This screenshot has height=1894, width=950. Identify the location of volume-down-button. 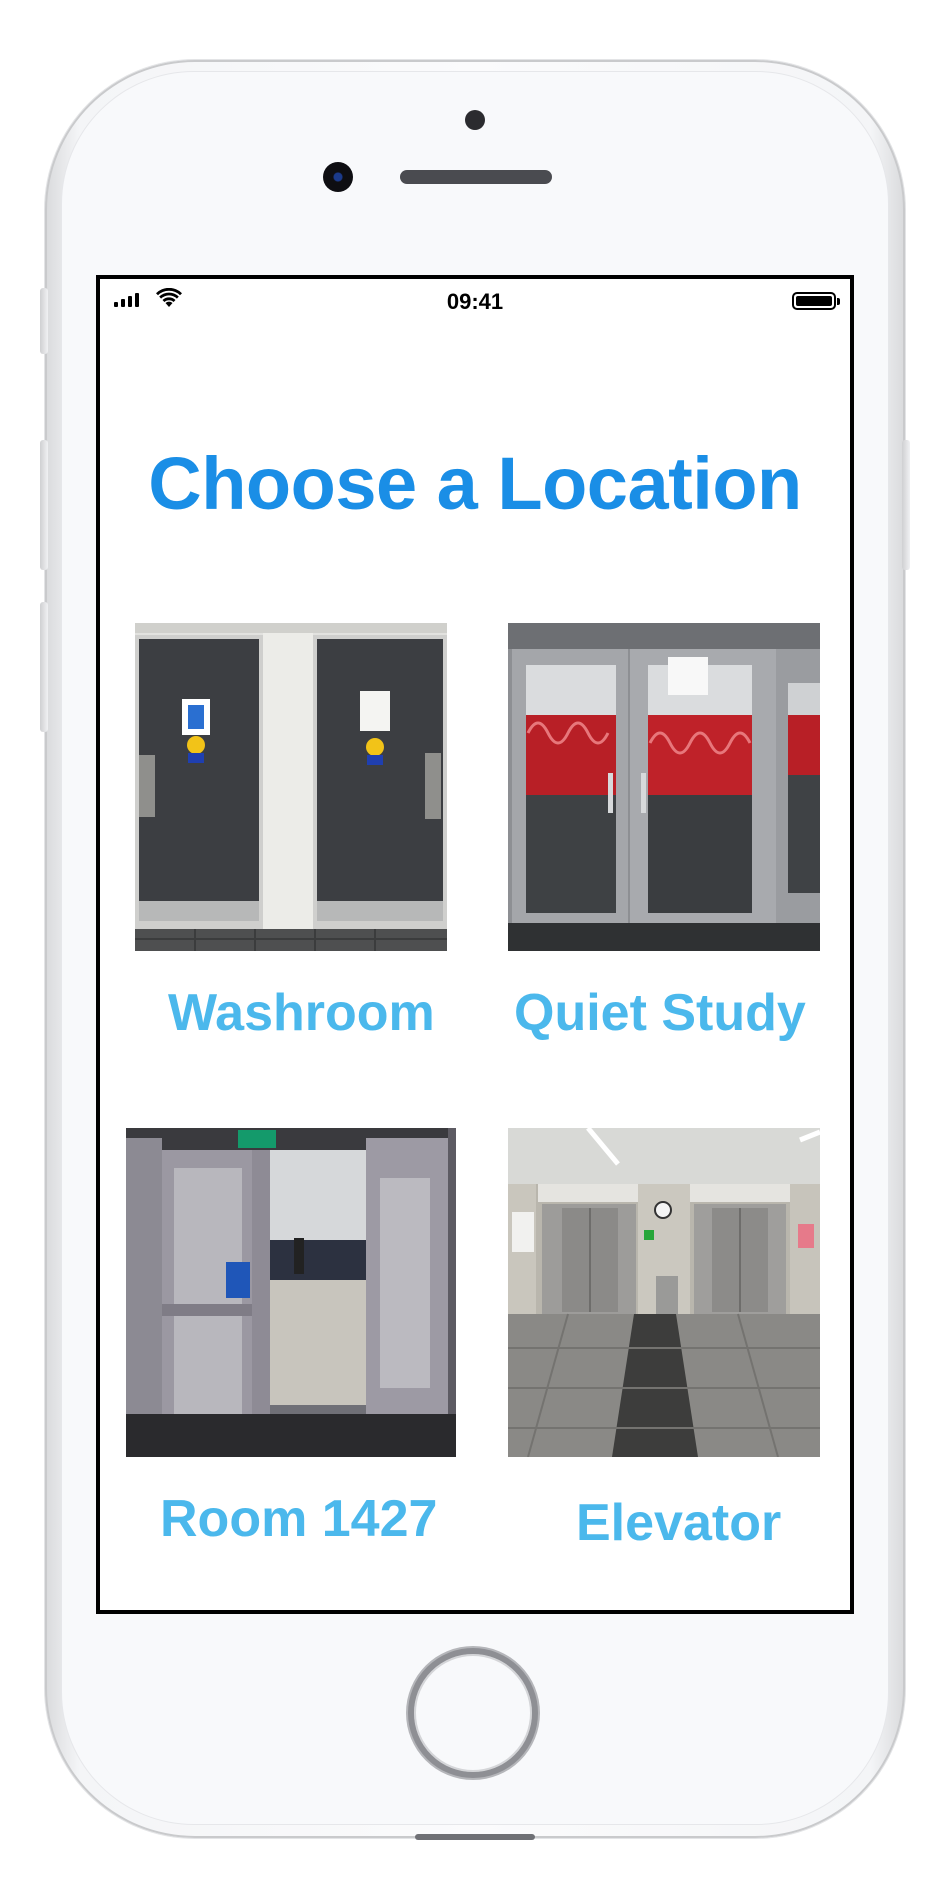
(44, 667).